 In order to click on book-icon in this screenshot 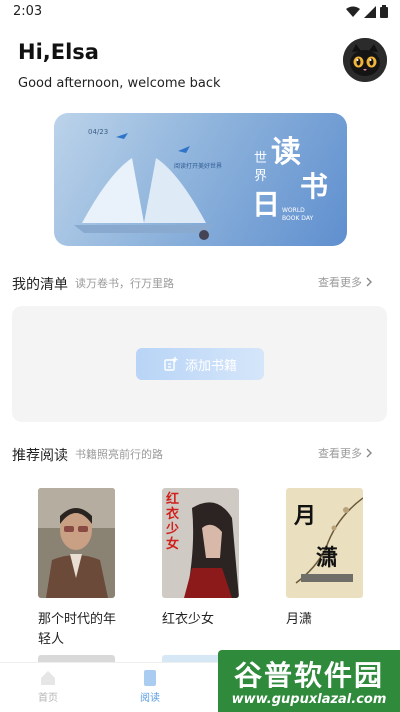, I will do `click(150, 678)`.